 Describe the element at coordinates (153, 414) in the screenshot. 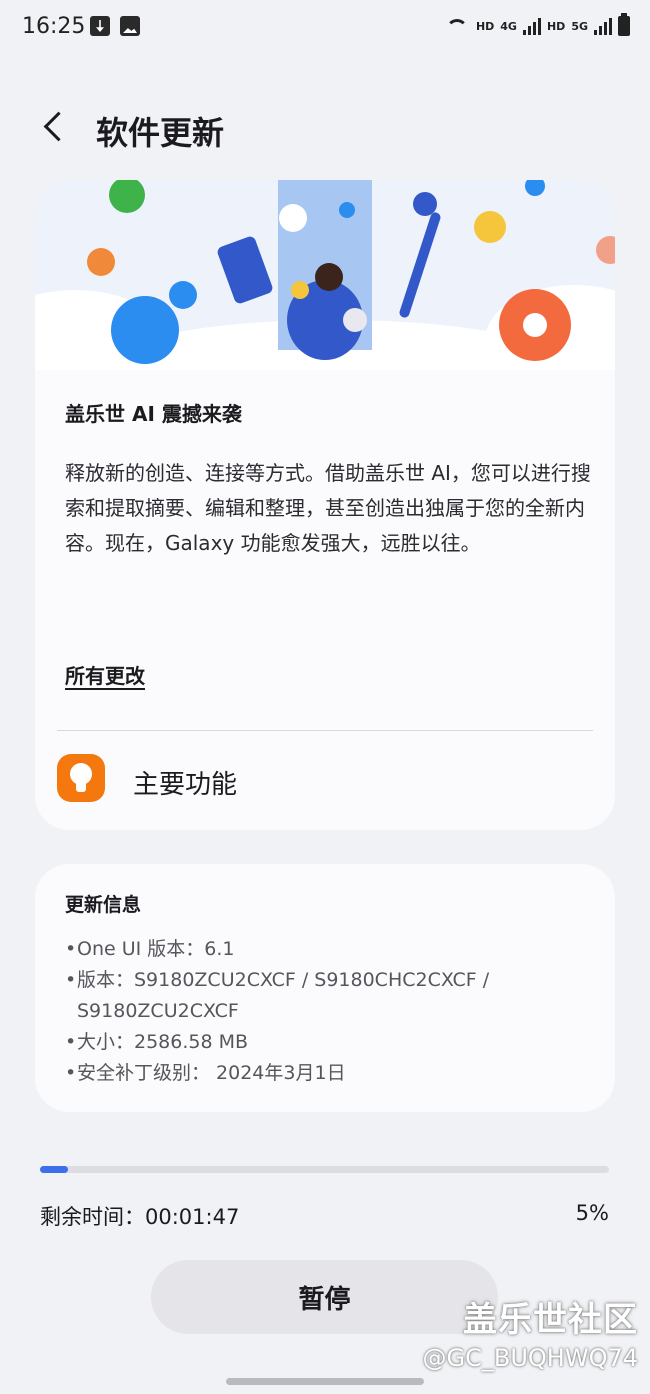

I see `ai-feature-title: 盖乐世 AI 震撼来袭` at that location.